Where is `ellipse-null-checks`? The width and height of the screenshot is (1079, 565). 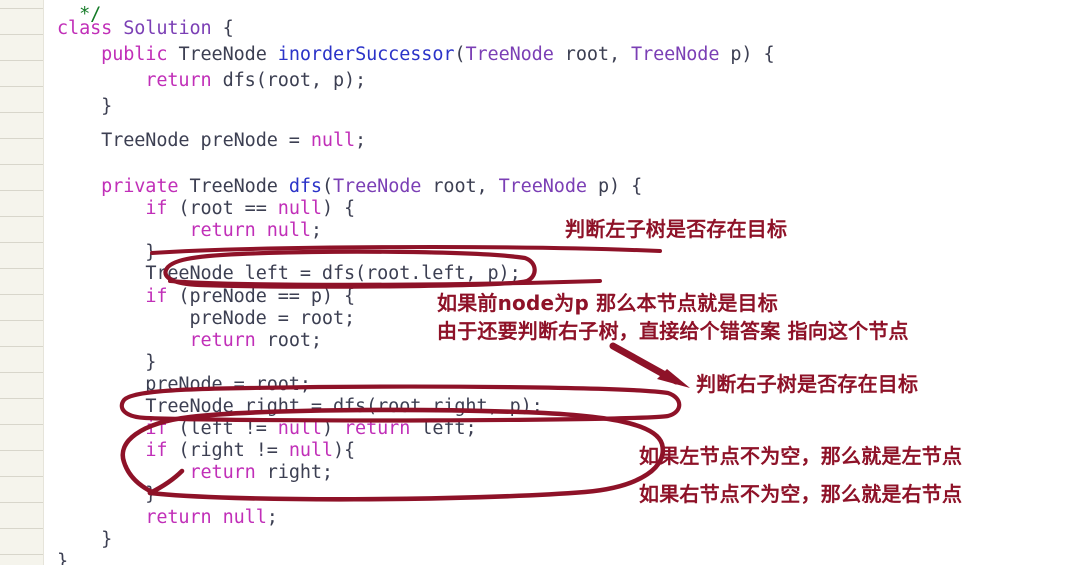
ellipse-null-checks is located at coordinates (393, 454).